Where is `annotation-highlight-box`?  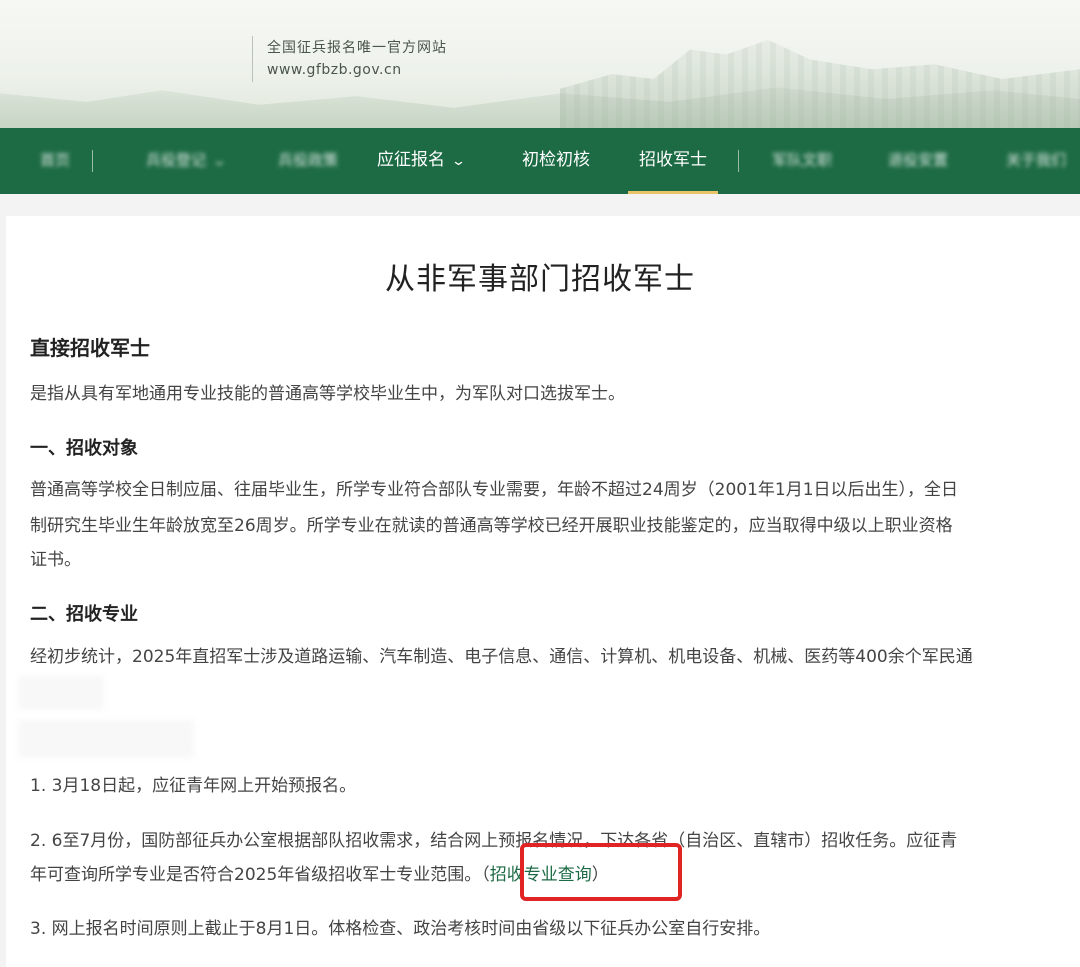 annotation-highlight-box is located at coordinates (601, 872).